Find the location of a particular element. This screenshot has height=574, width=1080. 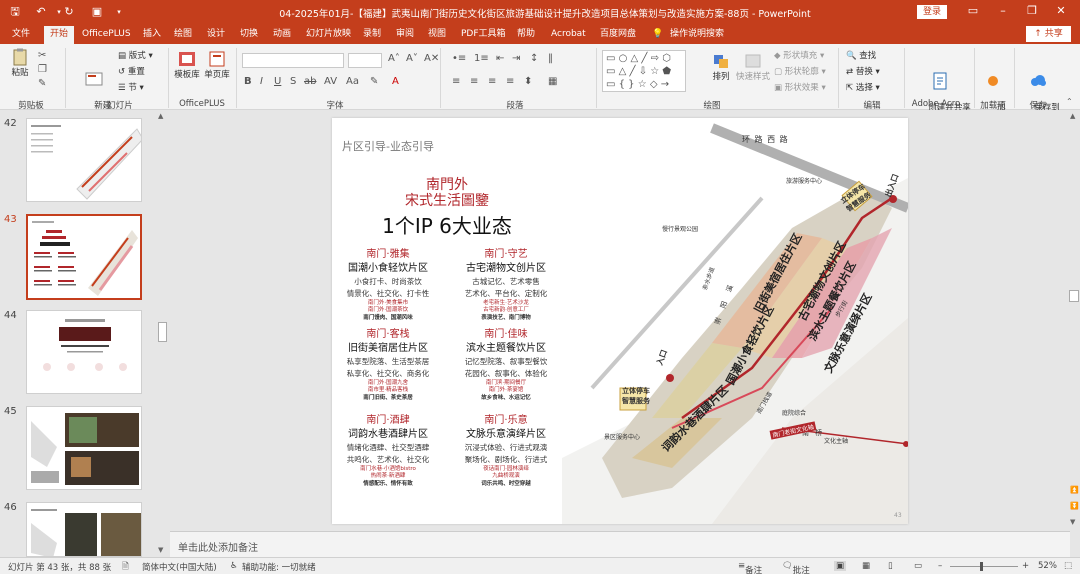

smartart-icon: ▦ is located at coordinates (552, 82).